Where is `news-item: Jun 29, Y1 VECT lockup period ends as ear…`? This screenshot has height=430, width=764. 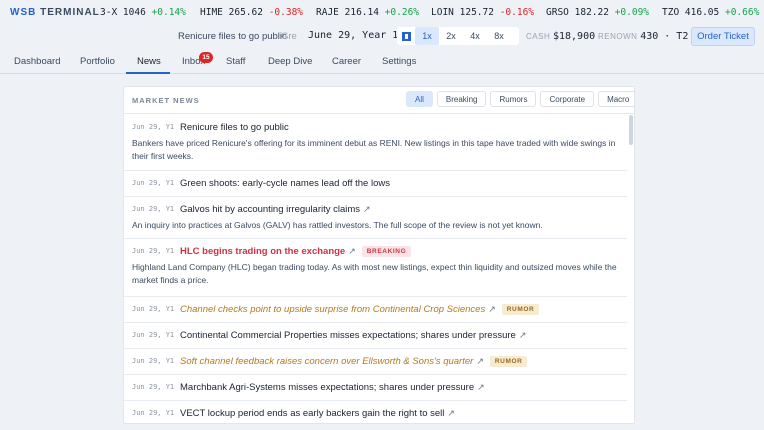
news-item: Jun 29, Y1 VECT lockup period ends as ear… is located at coordinates (375, 412).